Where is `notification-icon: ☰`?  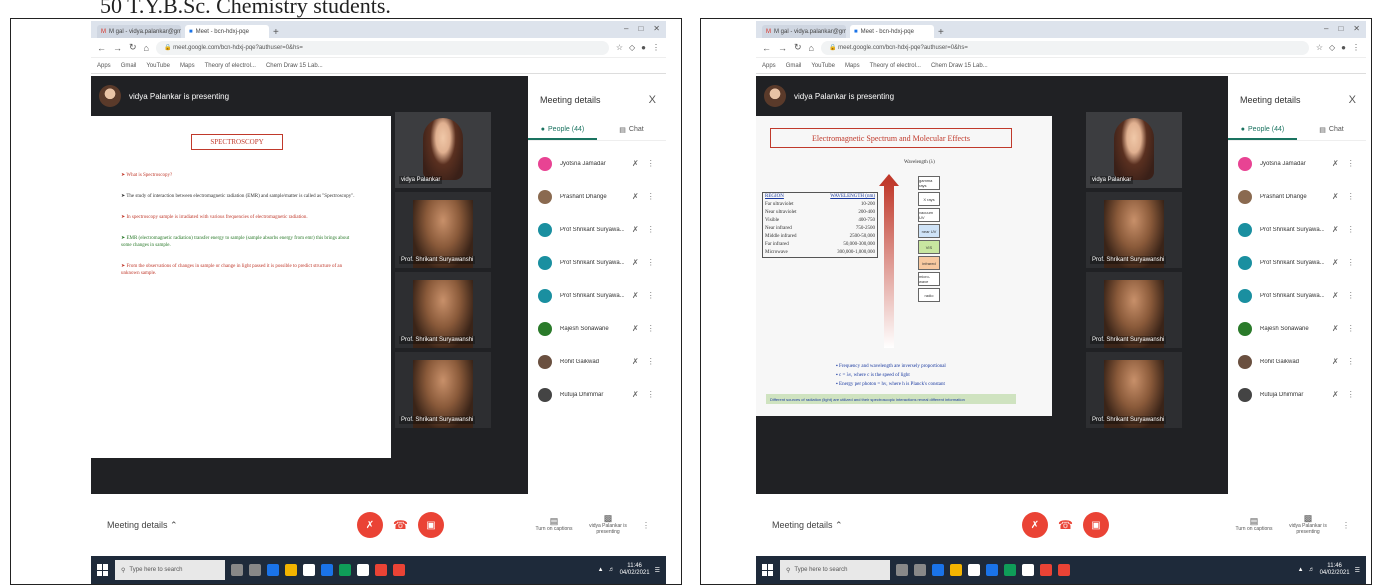 notification-icon: ☰ is located at coordinates (657, 570).